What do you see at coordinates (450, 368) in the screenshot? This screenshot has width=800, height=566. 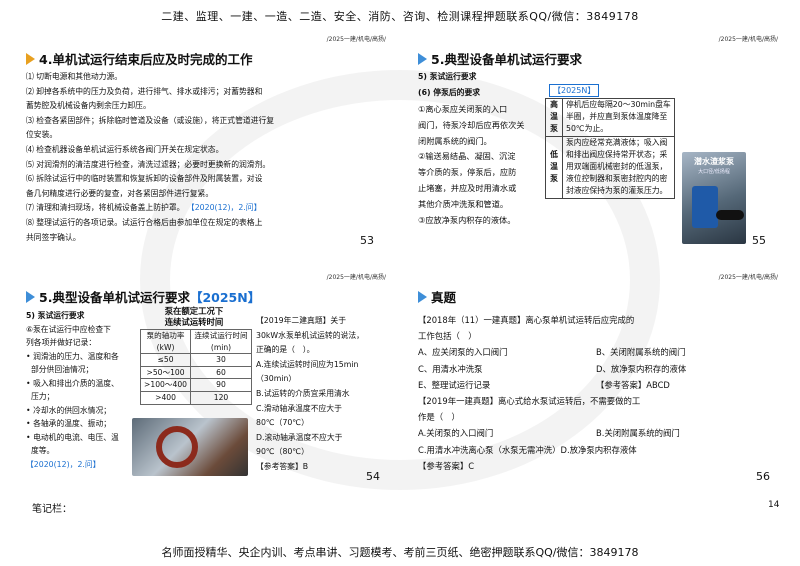 I see `option: C、用清水冲洗泵` at bounding box center [450, 368].